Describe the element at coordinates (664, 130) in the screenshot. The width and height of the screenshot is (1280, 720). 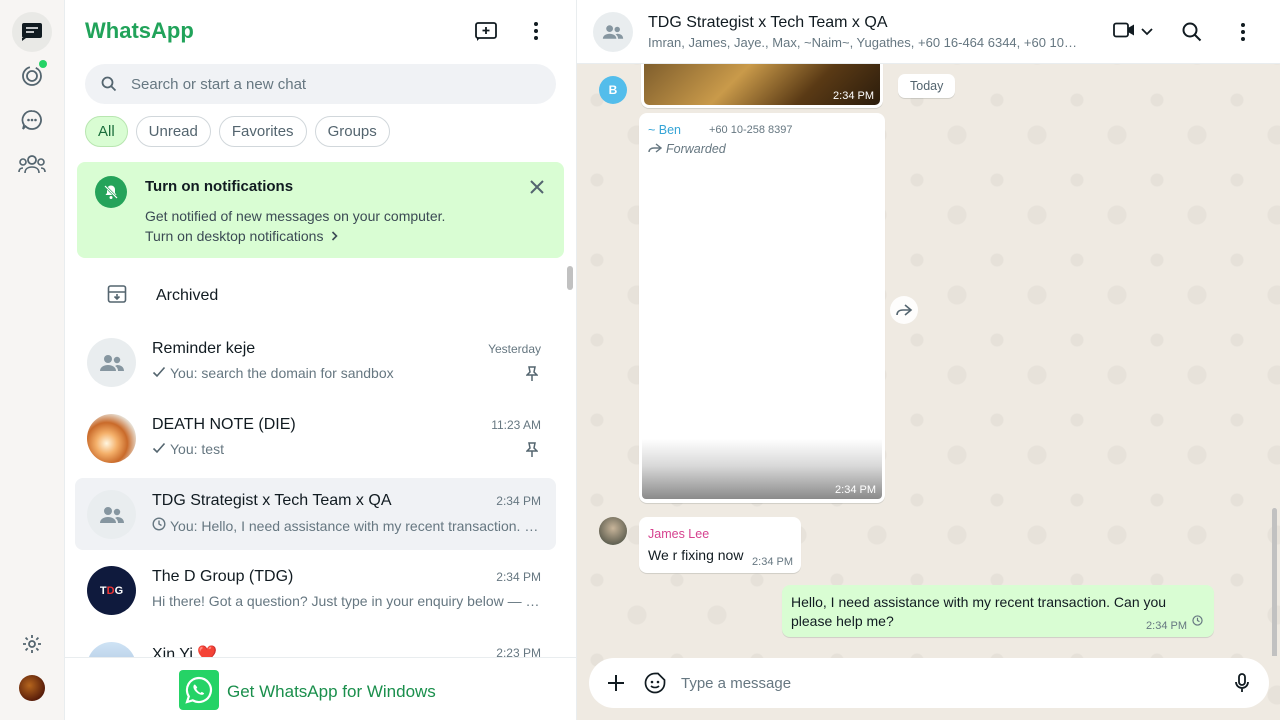
I see `message-sender: ~ Ben` at that location.